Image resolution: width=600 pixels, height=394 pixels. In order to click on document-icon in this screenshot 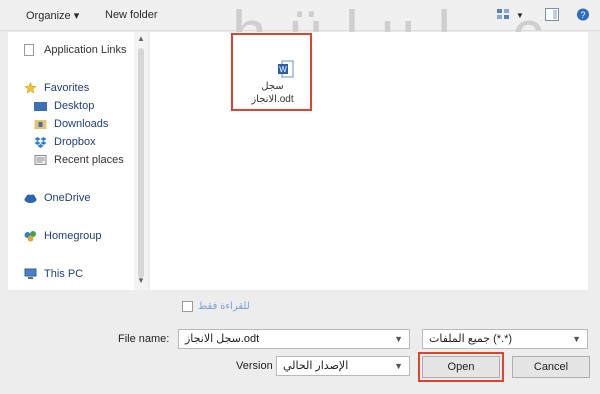, I will do `click(29, 50)`.